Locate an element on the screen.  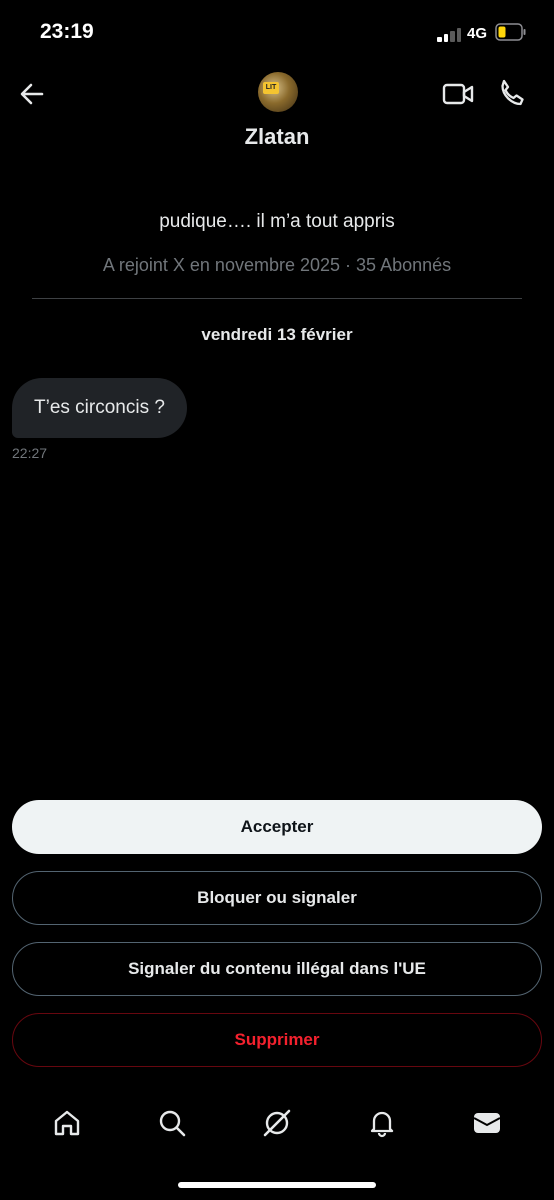
delete-button: Supprimer is located at coordinates (277, 1040).